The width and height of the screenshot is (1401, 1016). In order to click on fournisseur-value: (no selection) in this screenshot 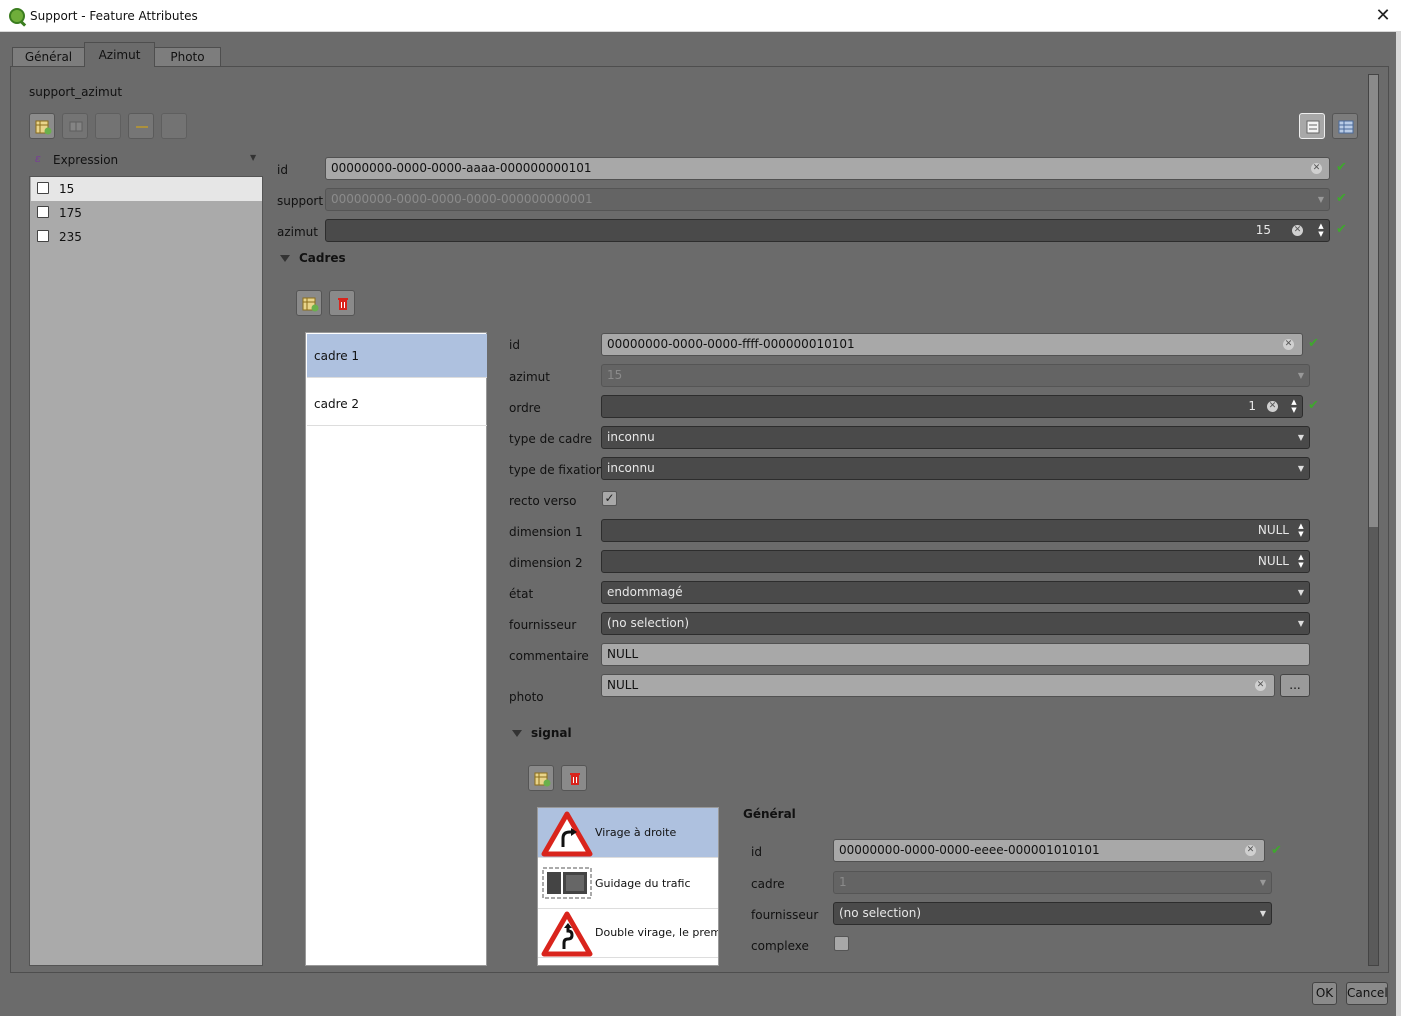, I will do `click(648, 623)`.